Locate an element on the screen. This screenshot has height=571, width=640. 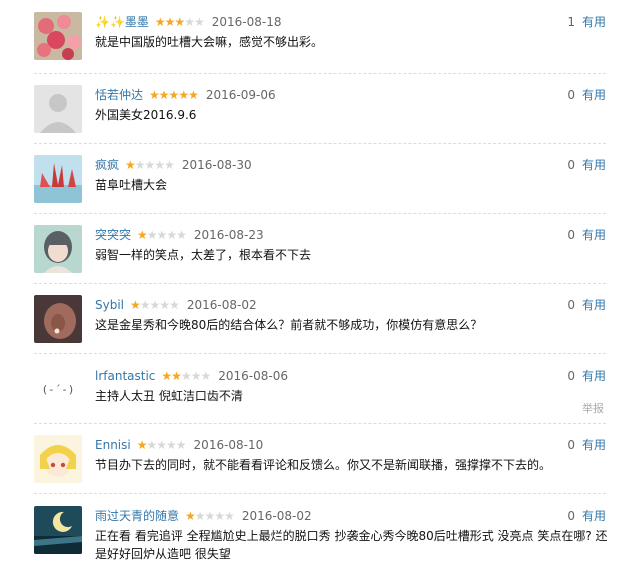
avatar-text: (-´-) is located at coordinates (58, 389).